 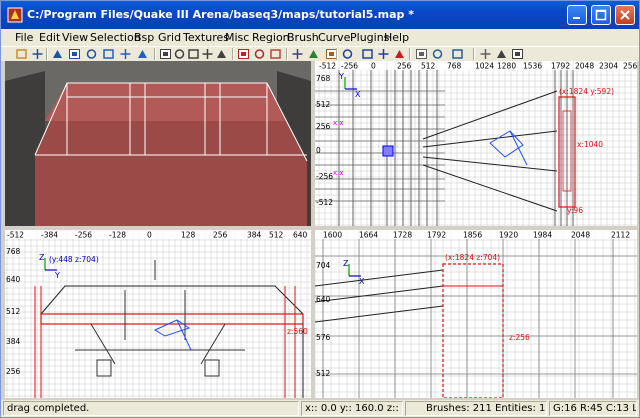 I want to click on ruler-tick: 1600, so click(x=332, y=235).